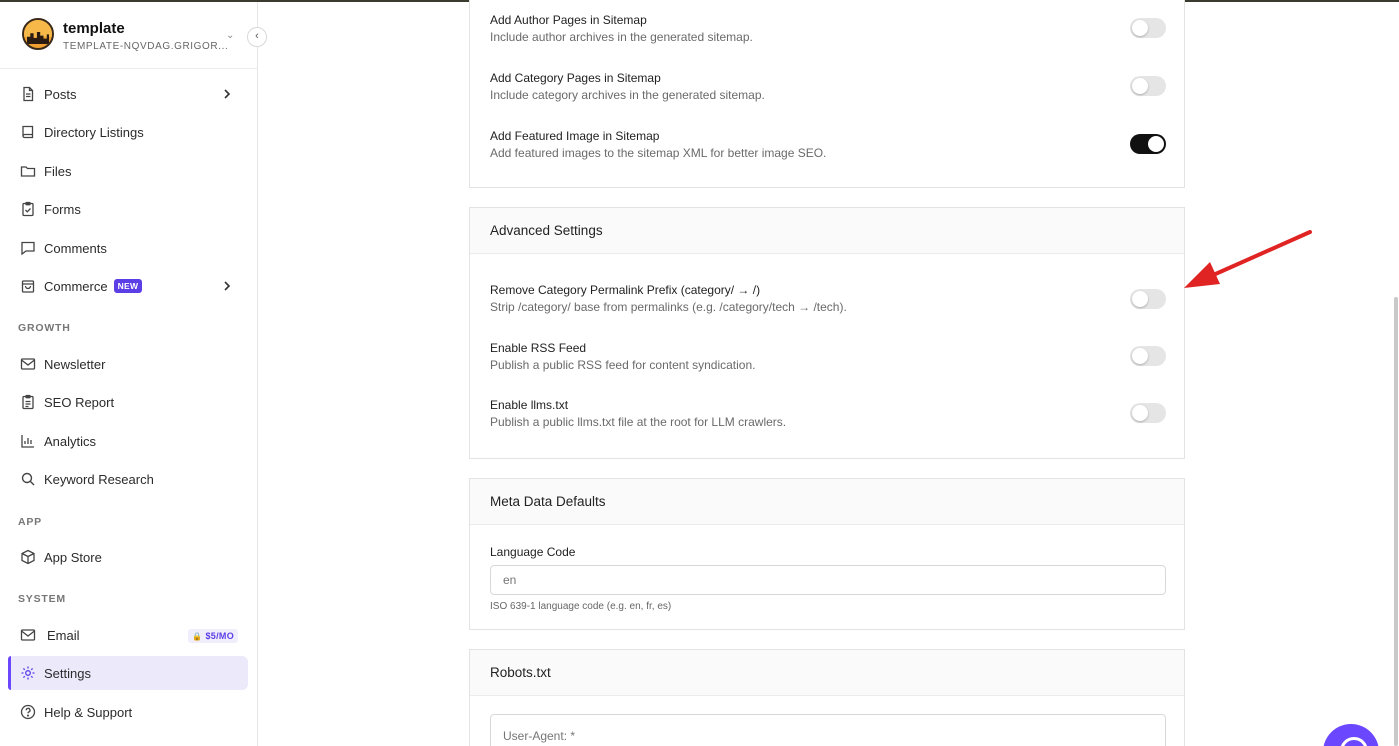 The width and height of the screenshot is (1399, 746). What do you see at coordinates (75, 248) in the screenshot?
I see `sidebar-item-label: Comments` at bounding box center [75, 248].